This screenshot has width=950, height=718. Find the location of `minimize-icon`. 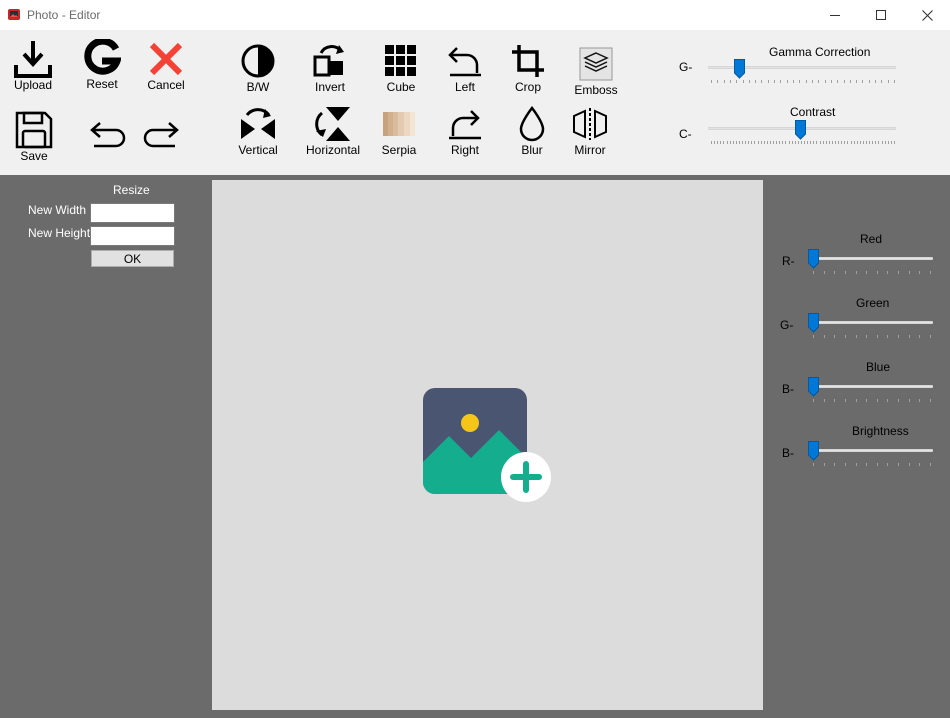

minimize-icon is located at coordinates (835, 15).